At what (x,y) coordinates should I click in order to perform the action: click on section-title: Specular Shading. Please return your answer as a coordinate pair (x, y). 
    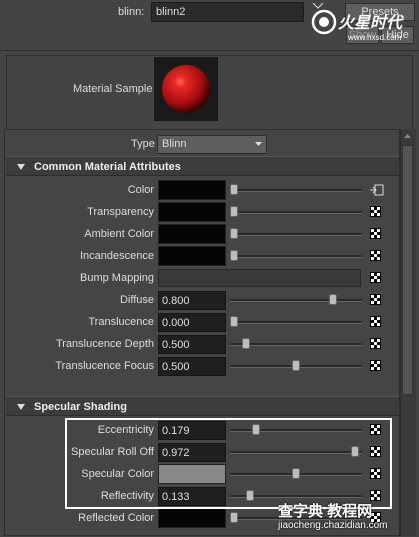
    Looking at the image, I should click on (80, 407).